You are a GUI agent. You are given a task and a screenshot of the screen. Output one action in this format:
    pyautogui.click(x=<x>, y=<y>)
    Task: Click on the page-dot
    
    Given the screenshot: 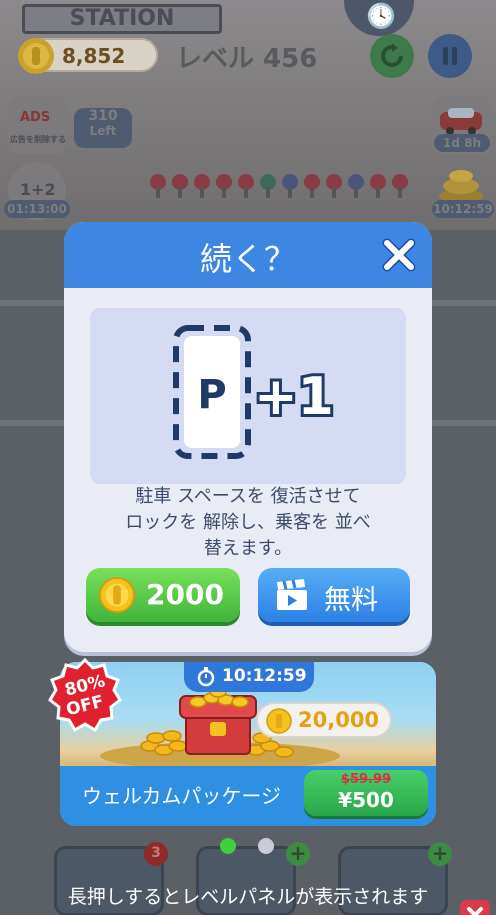 What is the action you would take?
    pyautogui.click(x=266, y=846)
    